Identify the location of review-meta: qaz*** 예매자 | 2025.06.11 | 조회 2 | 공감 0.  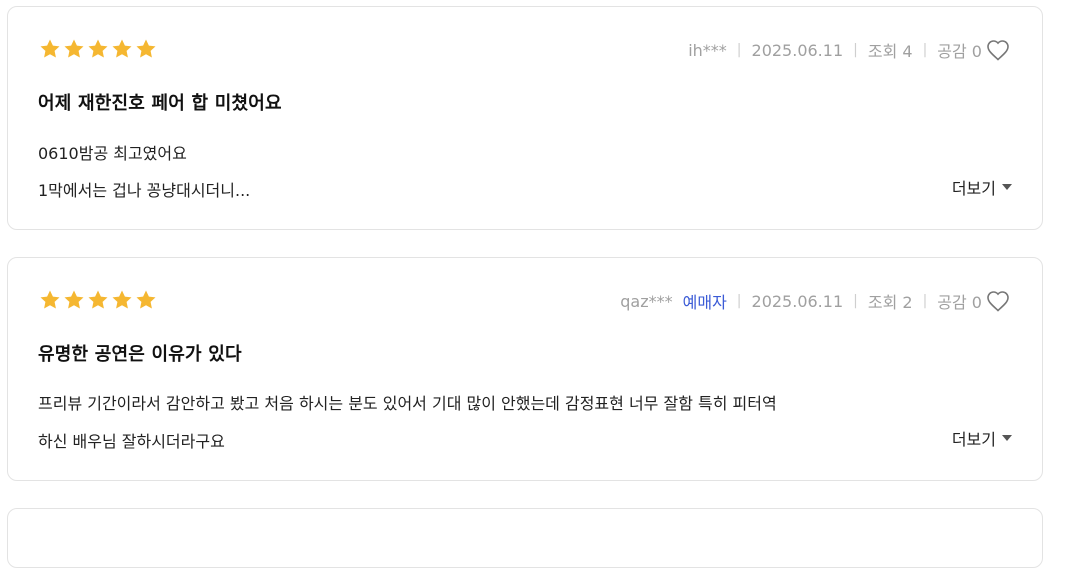
(815, 301).